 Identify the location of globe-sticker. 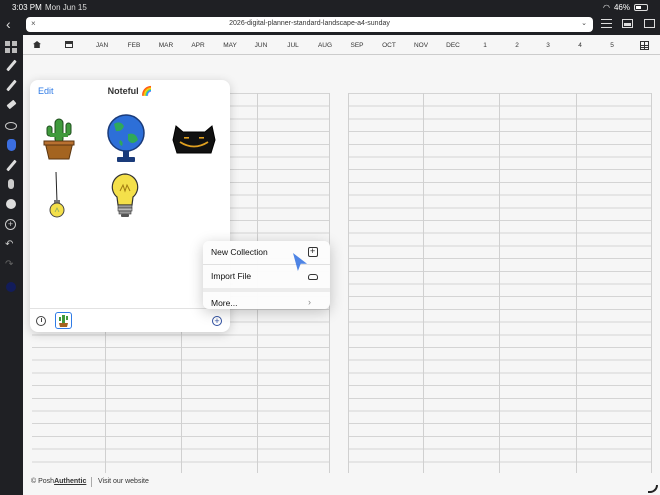
(126, 139).